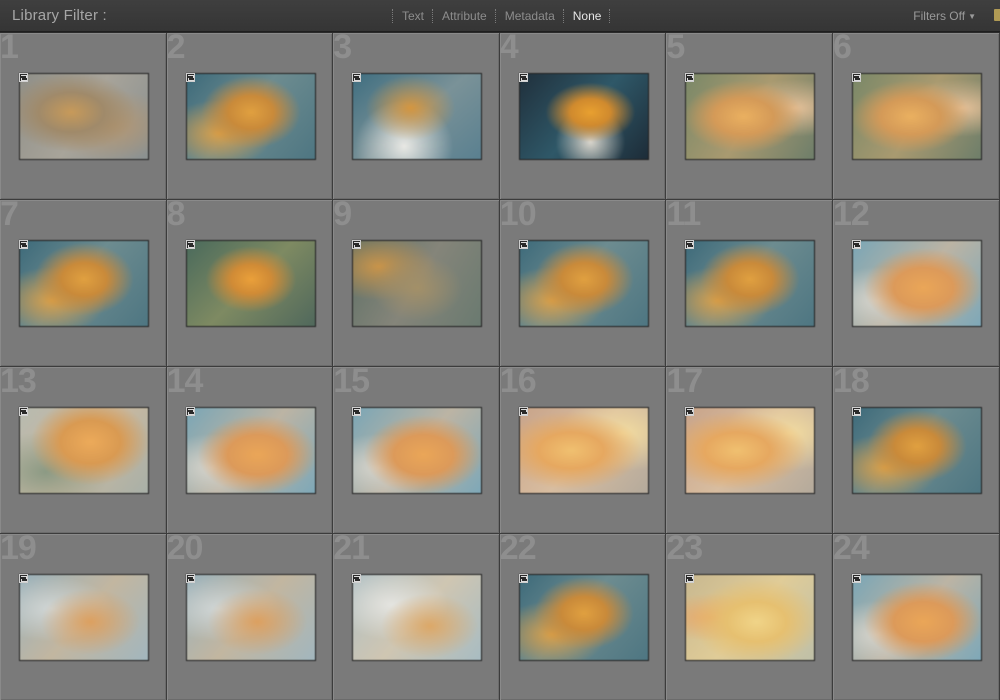 The image size is (1000, 700). I want to click on grid-cell: 16, so click(582, 450).